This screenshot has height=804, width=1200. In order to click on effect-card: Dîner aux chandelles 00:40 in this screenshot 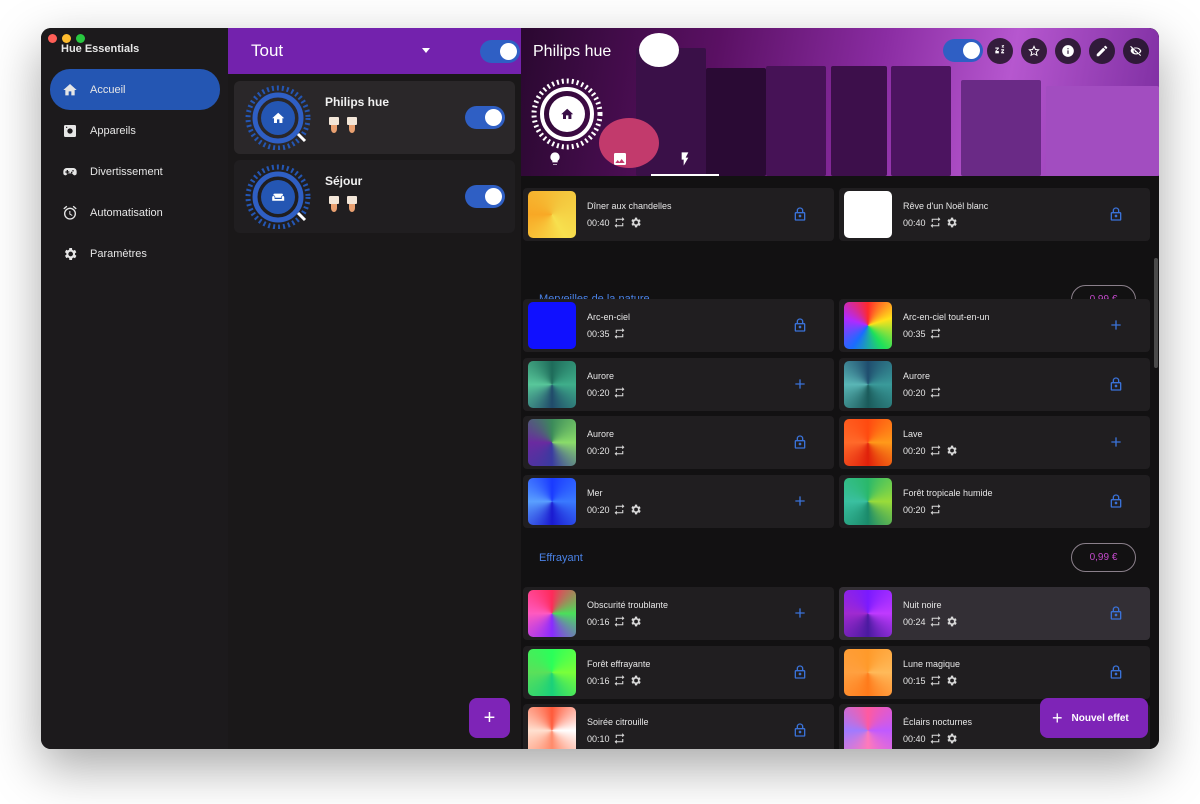, I will do `click(678, 214)`.